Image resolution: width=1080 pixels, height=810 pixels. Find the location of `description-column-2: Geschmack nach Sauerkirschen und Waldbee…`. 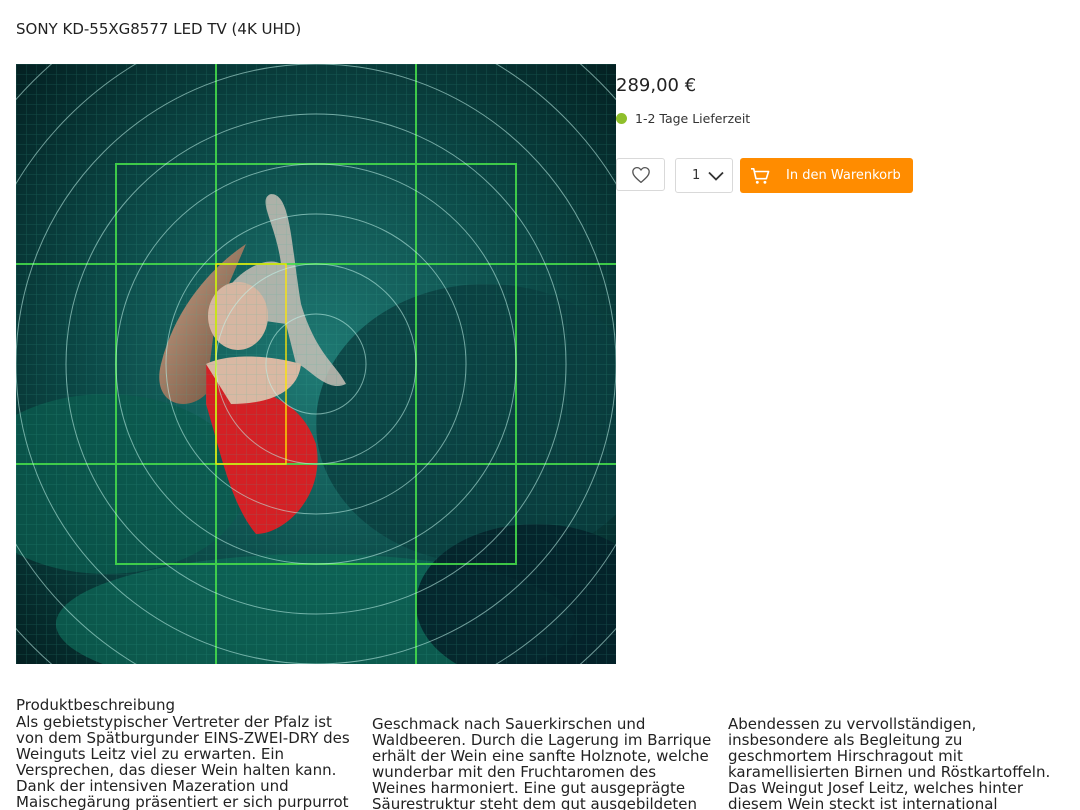

description-column-2: Geschmack nach Sauerkirschen und Waldbee… is located at coordinates (542, 762).